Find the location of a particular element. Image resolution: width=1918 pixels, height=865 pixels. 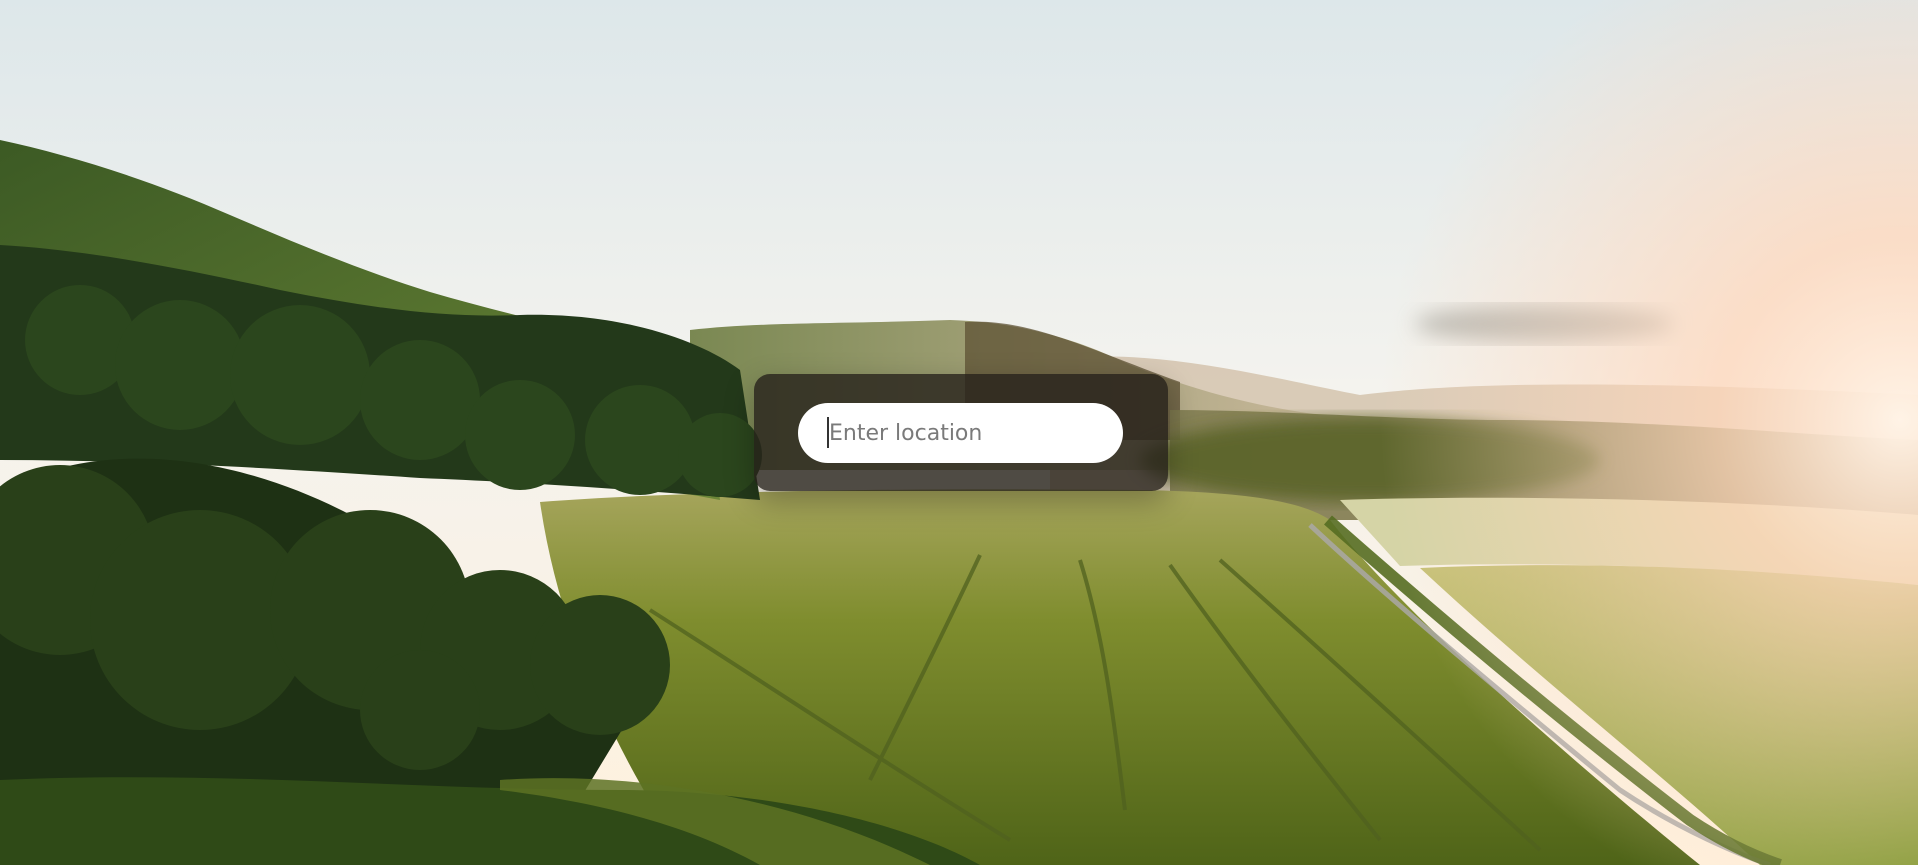

location-input is located at coordinates (960, 433).